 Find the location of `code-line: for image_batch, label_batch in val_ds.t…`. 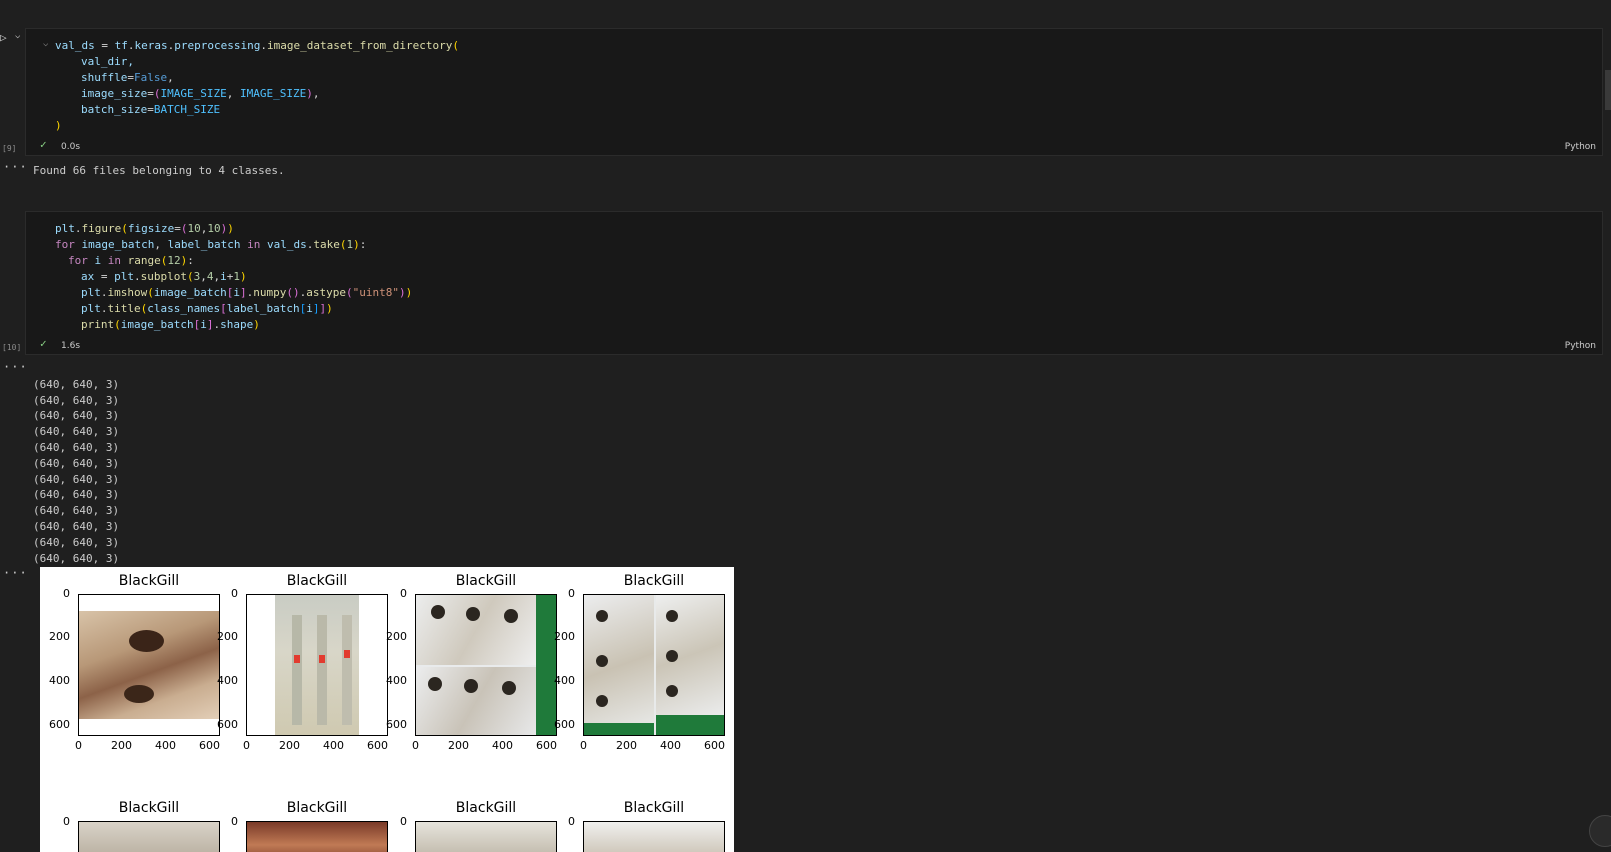

code-line: for image_batch, label_batch in val_ds.t… is located at coordinates (211, 244).